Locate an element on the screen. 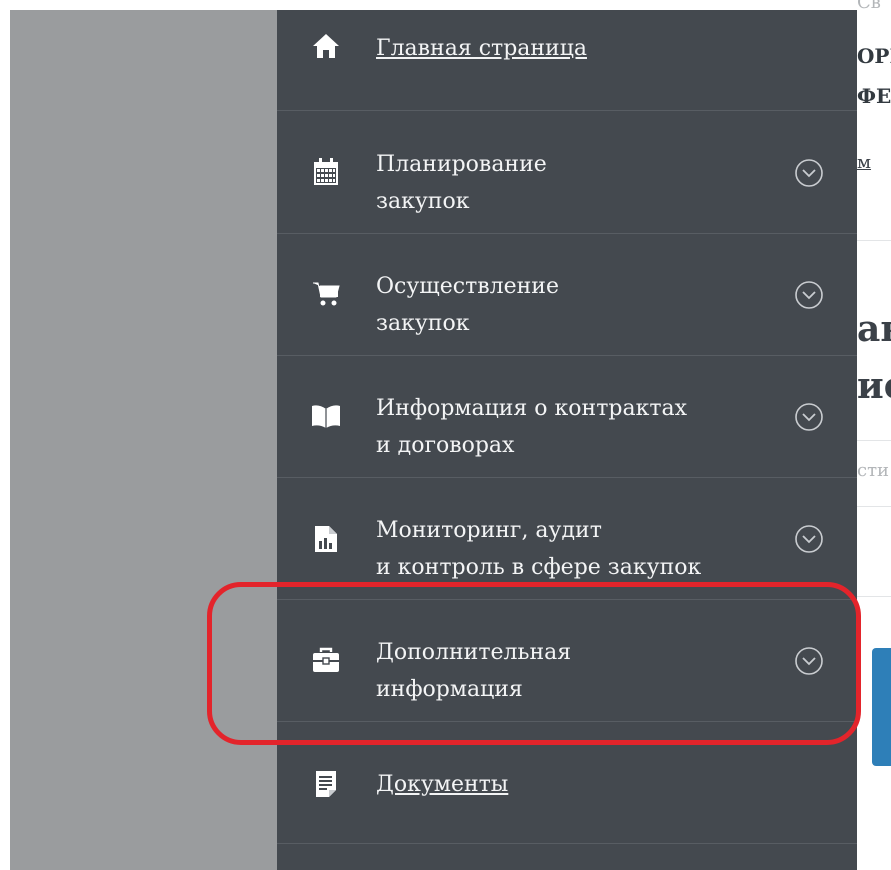  sidebar-item-label: Мониторинг, аудит is located at coordinates (489, 530).